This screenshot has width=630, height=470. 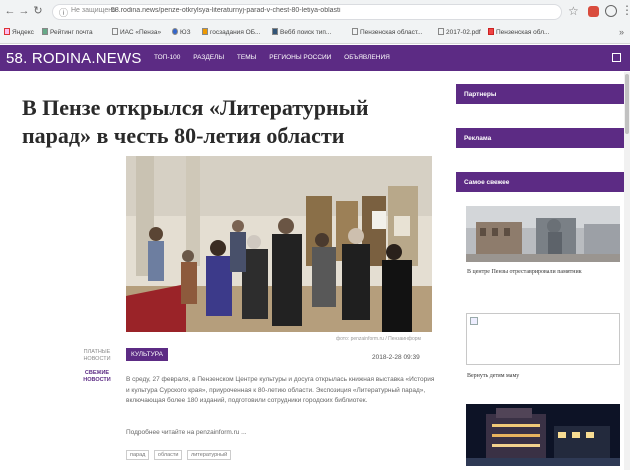 I want to click on article-title-line: парад» в честь 80-летия области, so click(x=183, y=135).